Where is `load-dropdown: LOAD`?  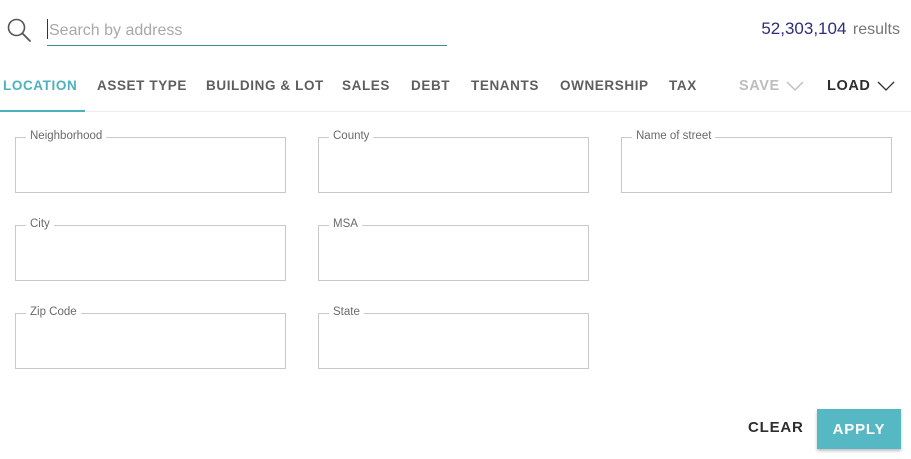
load-dropdown: LOAD is located at coordinates (861, 86).